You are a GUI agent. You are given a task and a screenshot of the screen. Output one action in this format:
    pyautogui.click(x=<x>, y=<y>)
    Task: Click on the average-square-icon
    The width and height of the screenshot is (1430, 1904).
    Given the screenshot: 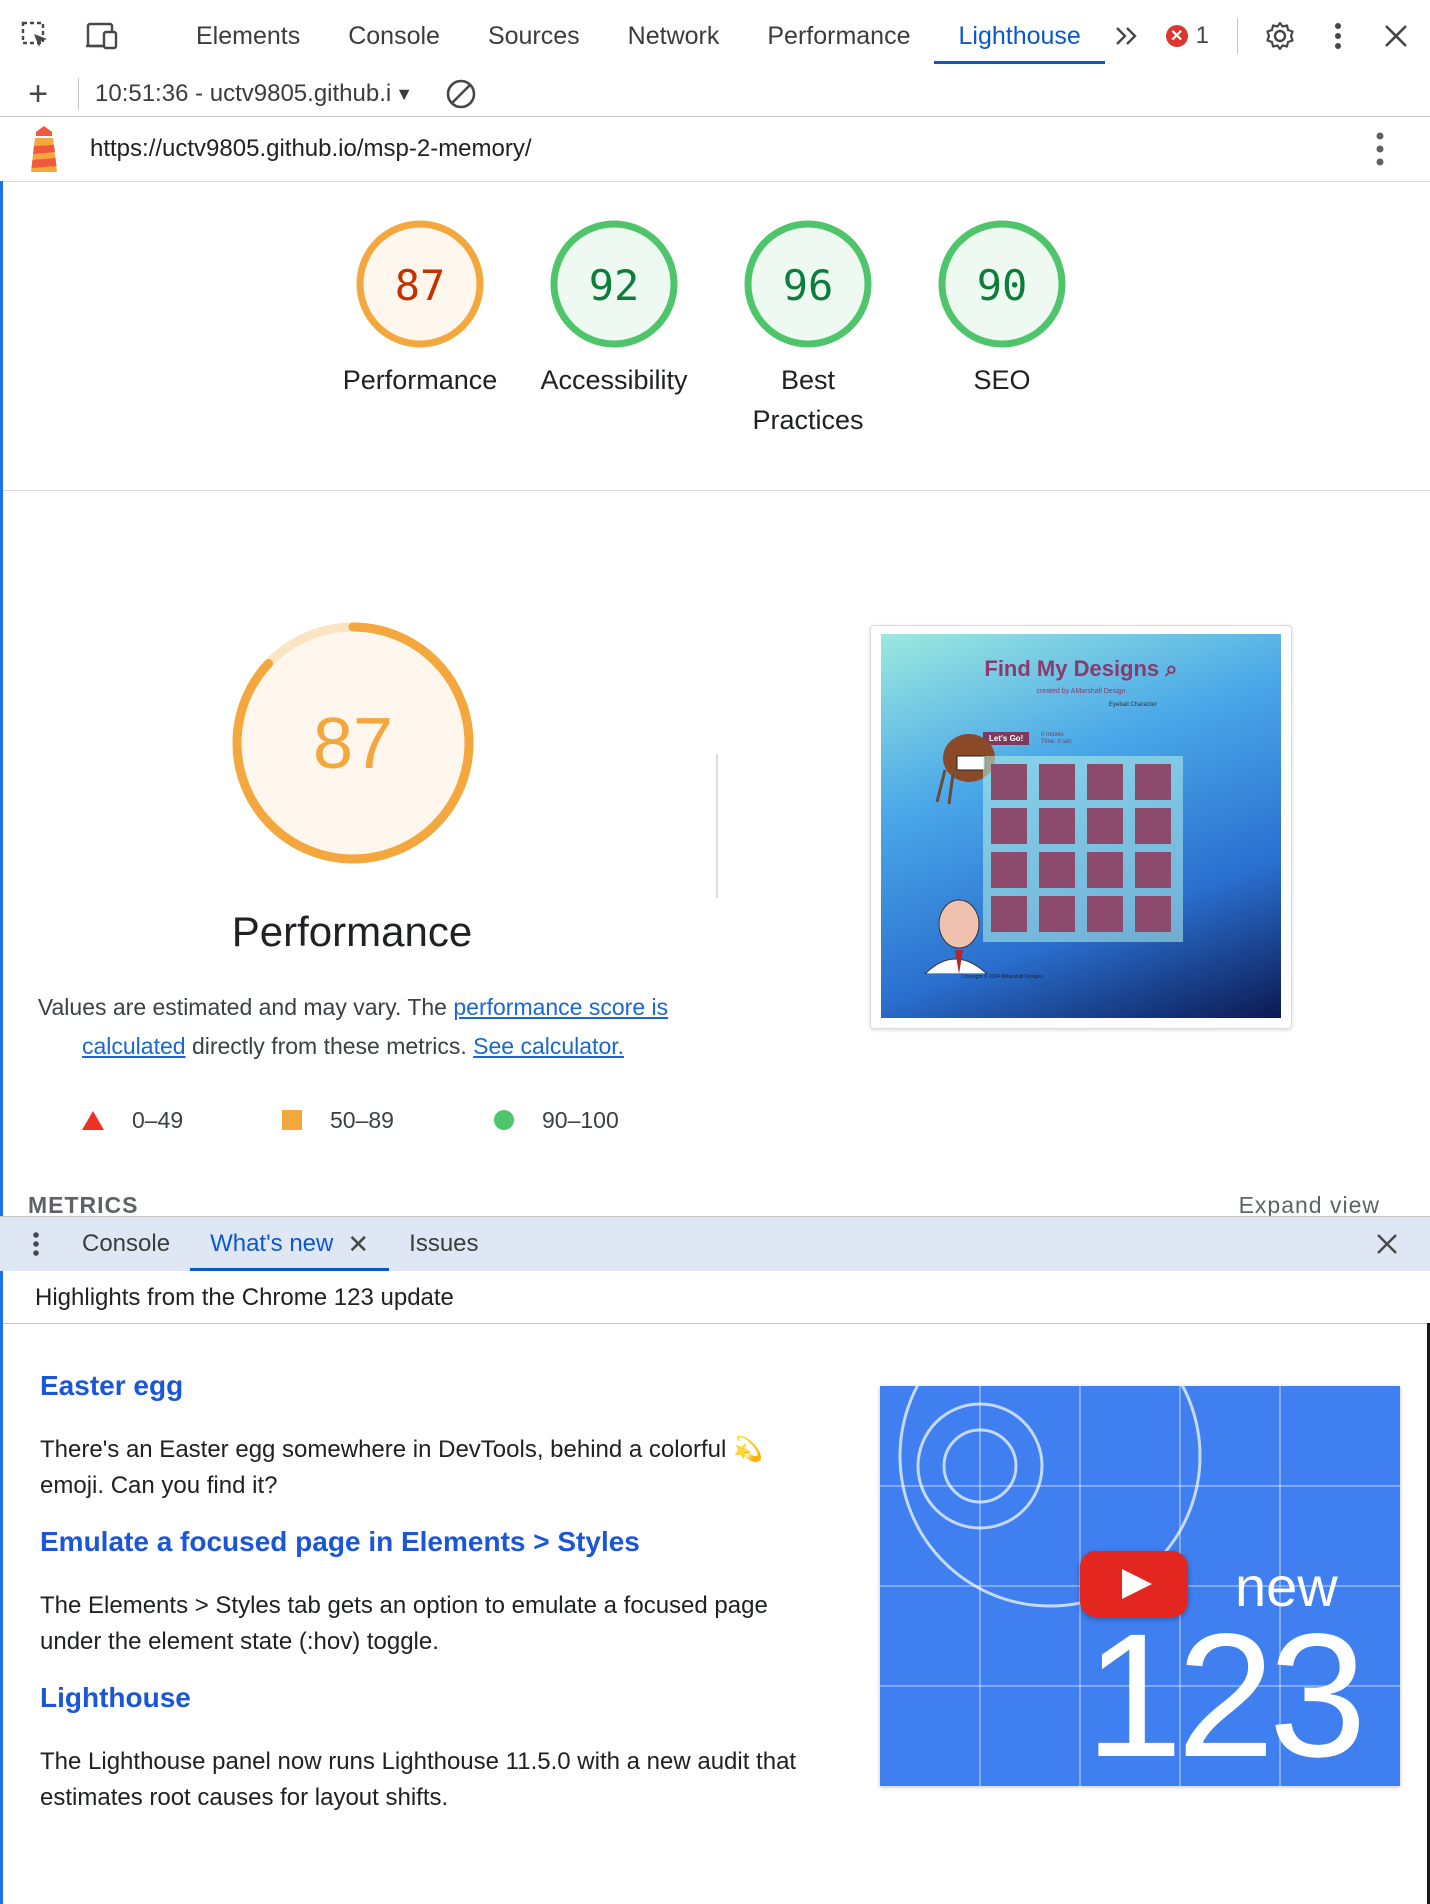 What is the action you would take?
    pyautogui.click(x=292, y=1120)
    